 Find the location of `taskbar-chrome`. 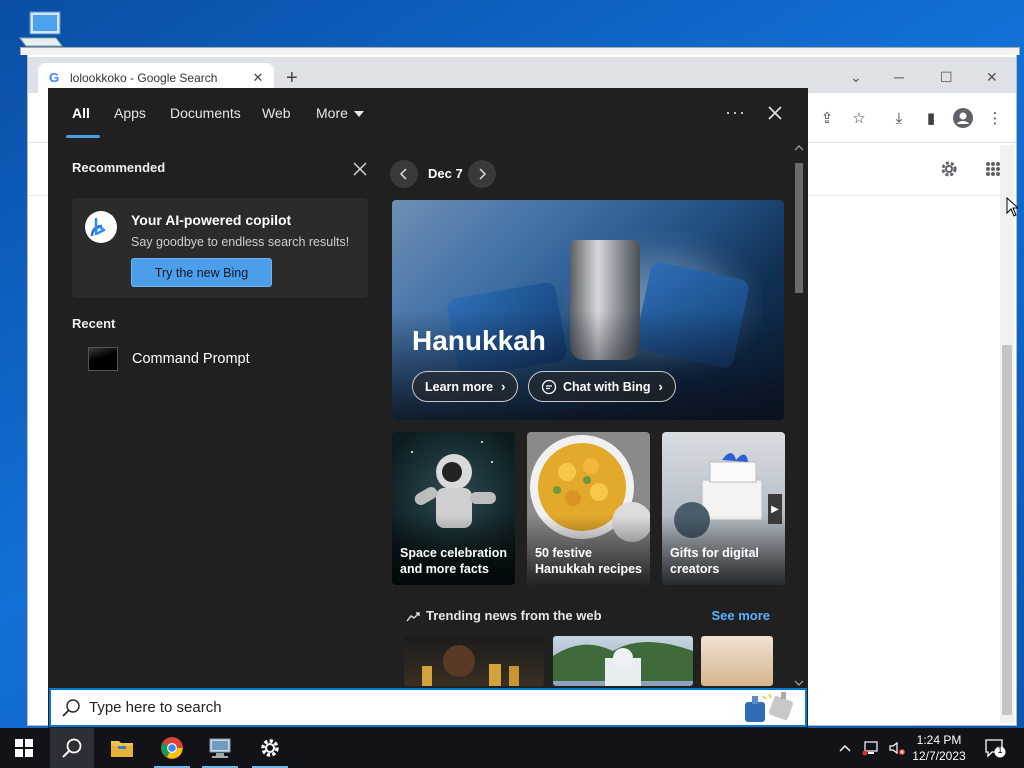

taskbar-chrome is located at coordinates (172, 748).